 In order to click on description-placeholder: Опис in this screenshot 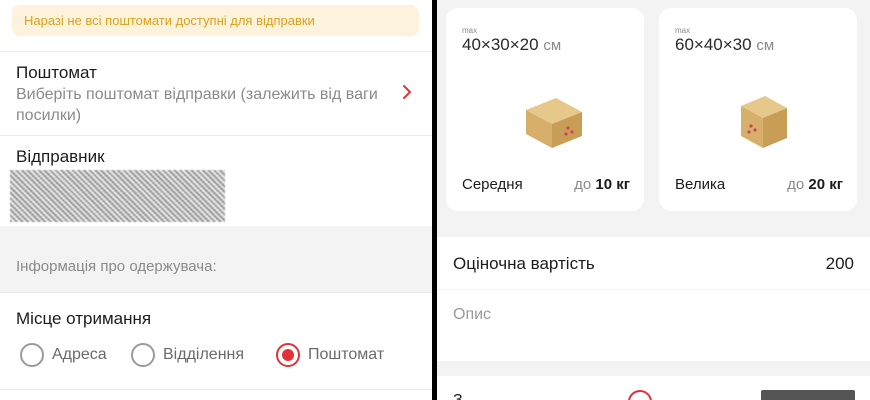, I will do `click(472, 314)`.